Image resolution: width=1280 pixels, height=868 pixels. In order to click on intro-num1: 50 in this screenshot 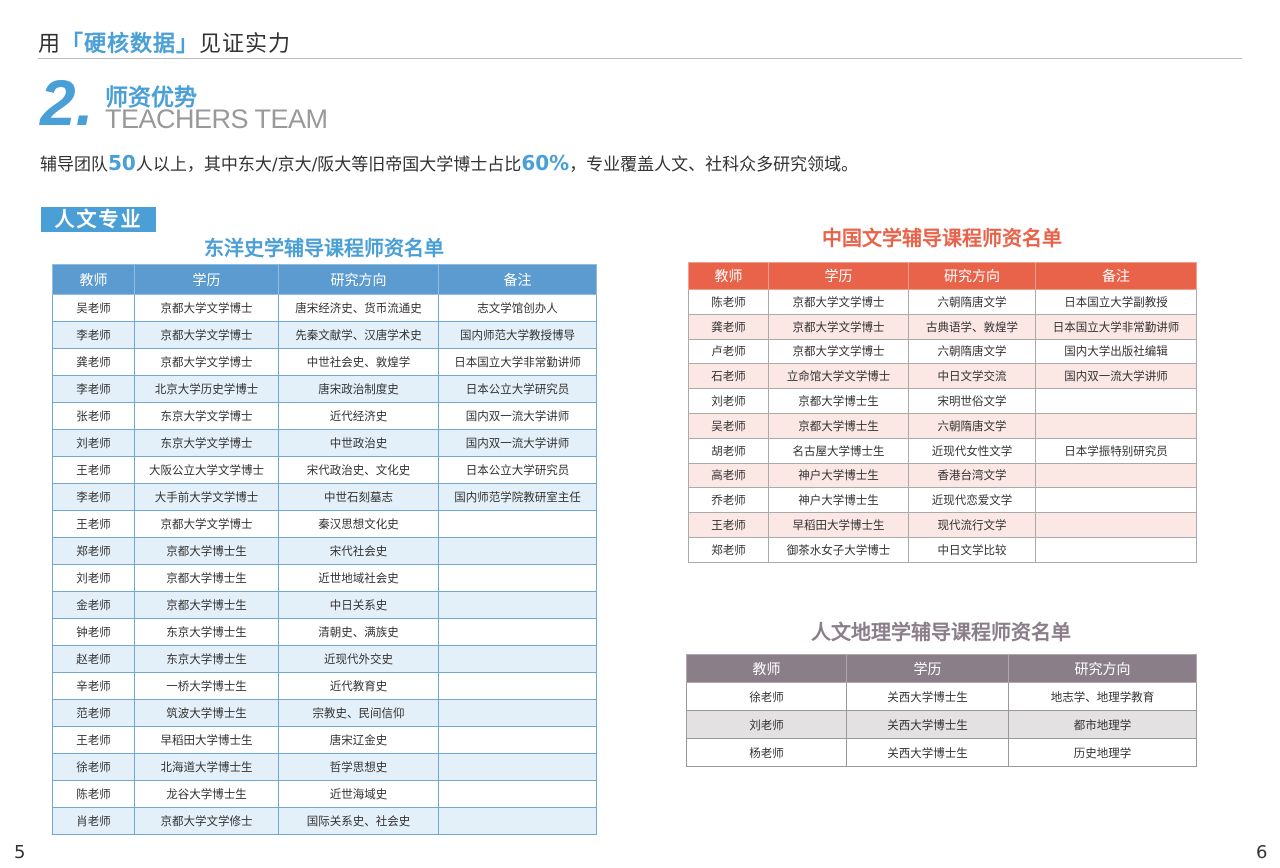, I will do `click(122, 163)`.